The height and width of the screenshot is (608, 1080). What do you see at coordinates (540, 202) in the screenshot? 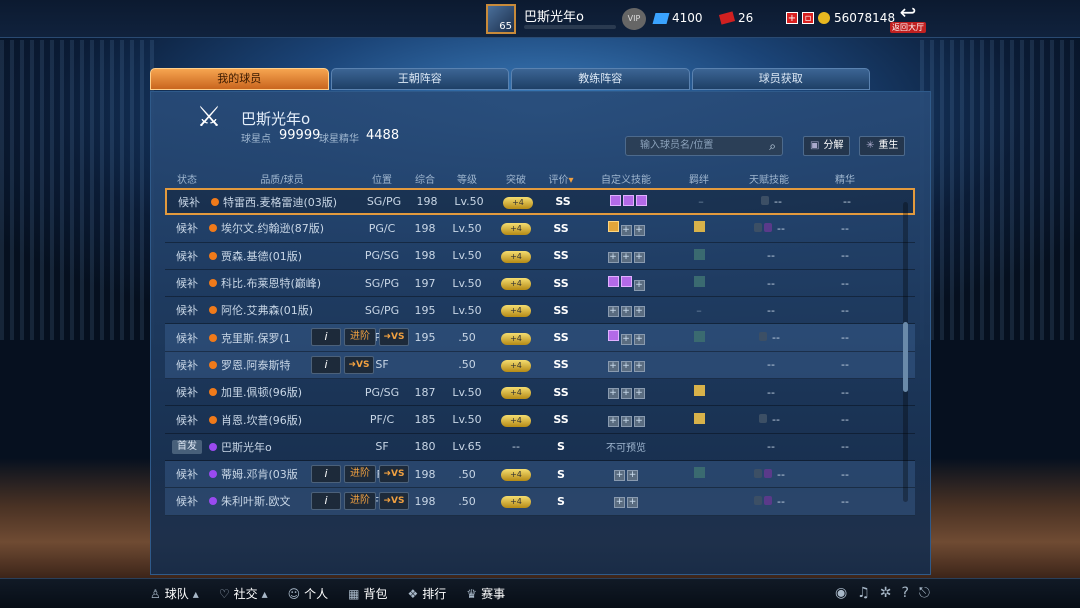
I see `table-row: 候补 特雷西.麦格雷迪(03版) SG/PG 198 Lv.50 +4 SS – -- --` at bounding box center [540, 202].